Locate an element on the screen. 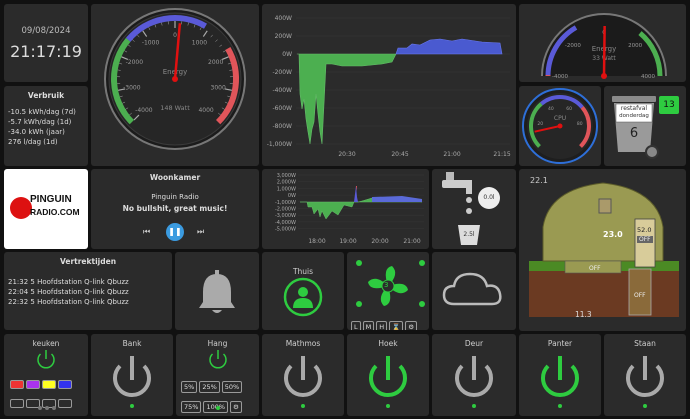  y-tick-label: -4,000W is located at coordinates (285, 223).